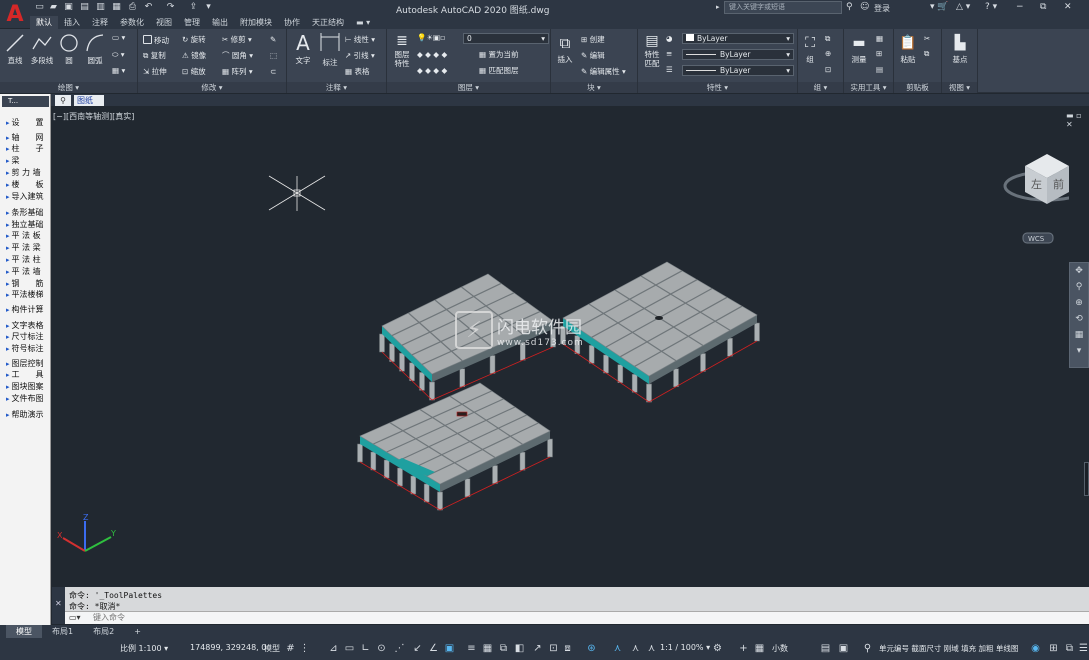  What do you see at coordinates (333, 648) in the screenshot?
I see `infer-constraints-icon: ⊿` at bounding box center [333, 648].